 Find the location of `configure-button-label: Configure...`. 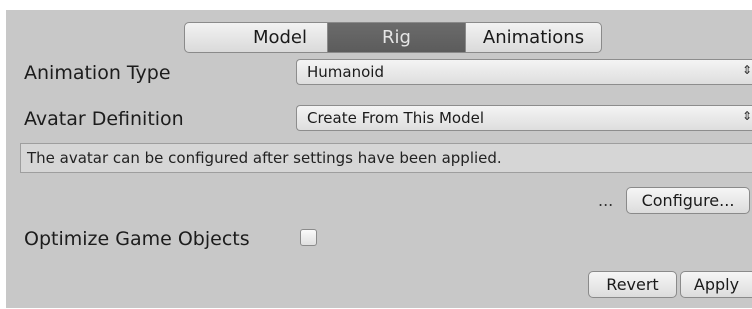

configure-button-label: Configure... is located at coordinates (688, 200).